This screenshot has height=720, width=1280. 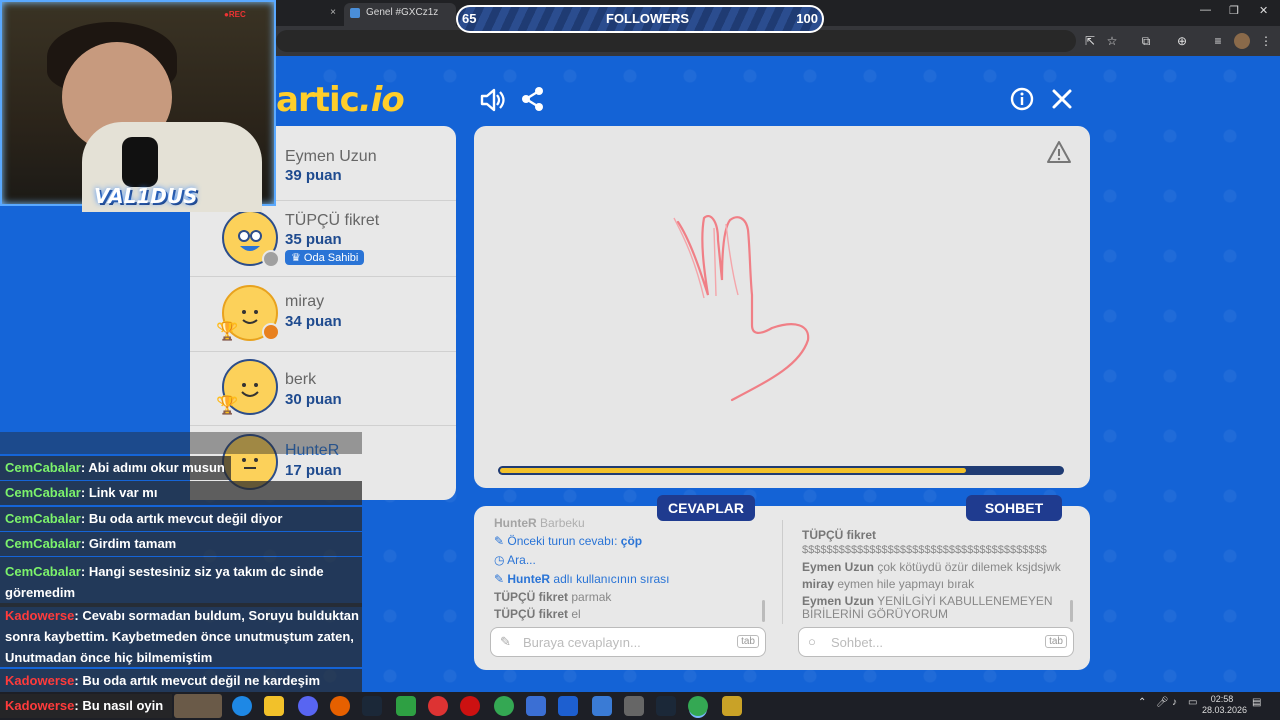 What do you see at coordinates (1222, 699) in the screenshot?
I see `clock-time: 02:58` at bounding box center [1222, 699].